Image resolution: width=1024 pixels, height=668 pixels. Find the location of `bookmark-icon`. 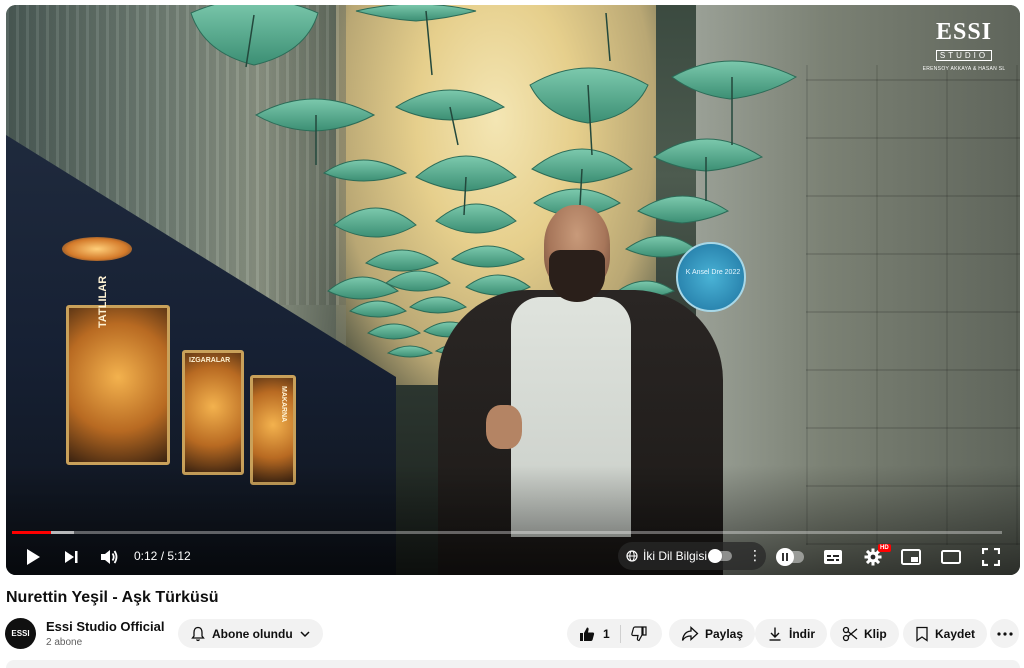

bookmark-icon is located at coordinates (922, 634).